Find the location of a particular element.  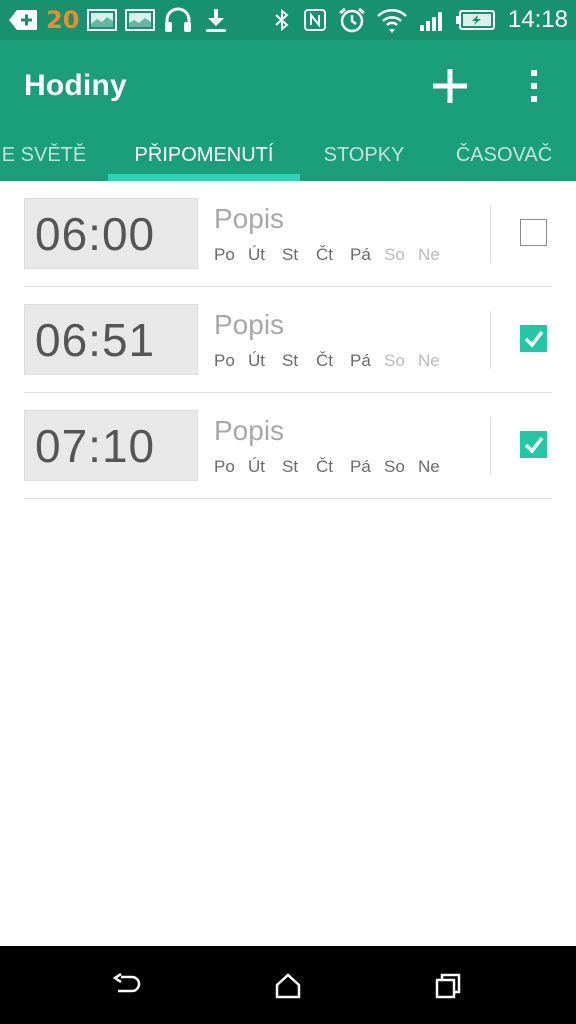

action-bar: Hodiny is located at coordinates (288, 86).